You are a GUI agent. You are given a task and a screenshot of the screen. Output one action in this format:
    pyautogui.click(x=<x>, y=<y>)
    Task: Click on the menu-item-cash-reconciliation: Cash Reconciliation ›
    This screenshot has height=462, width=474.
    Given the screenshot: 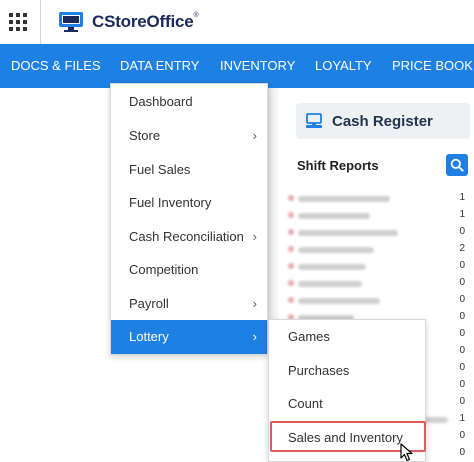 What is the action you would take?
    pyautogui.click(x=189, y=237)
    